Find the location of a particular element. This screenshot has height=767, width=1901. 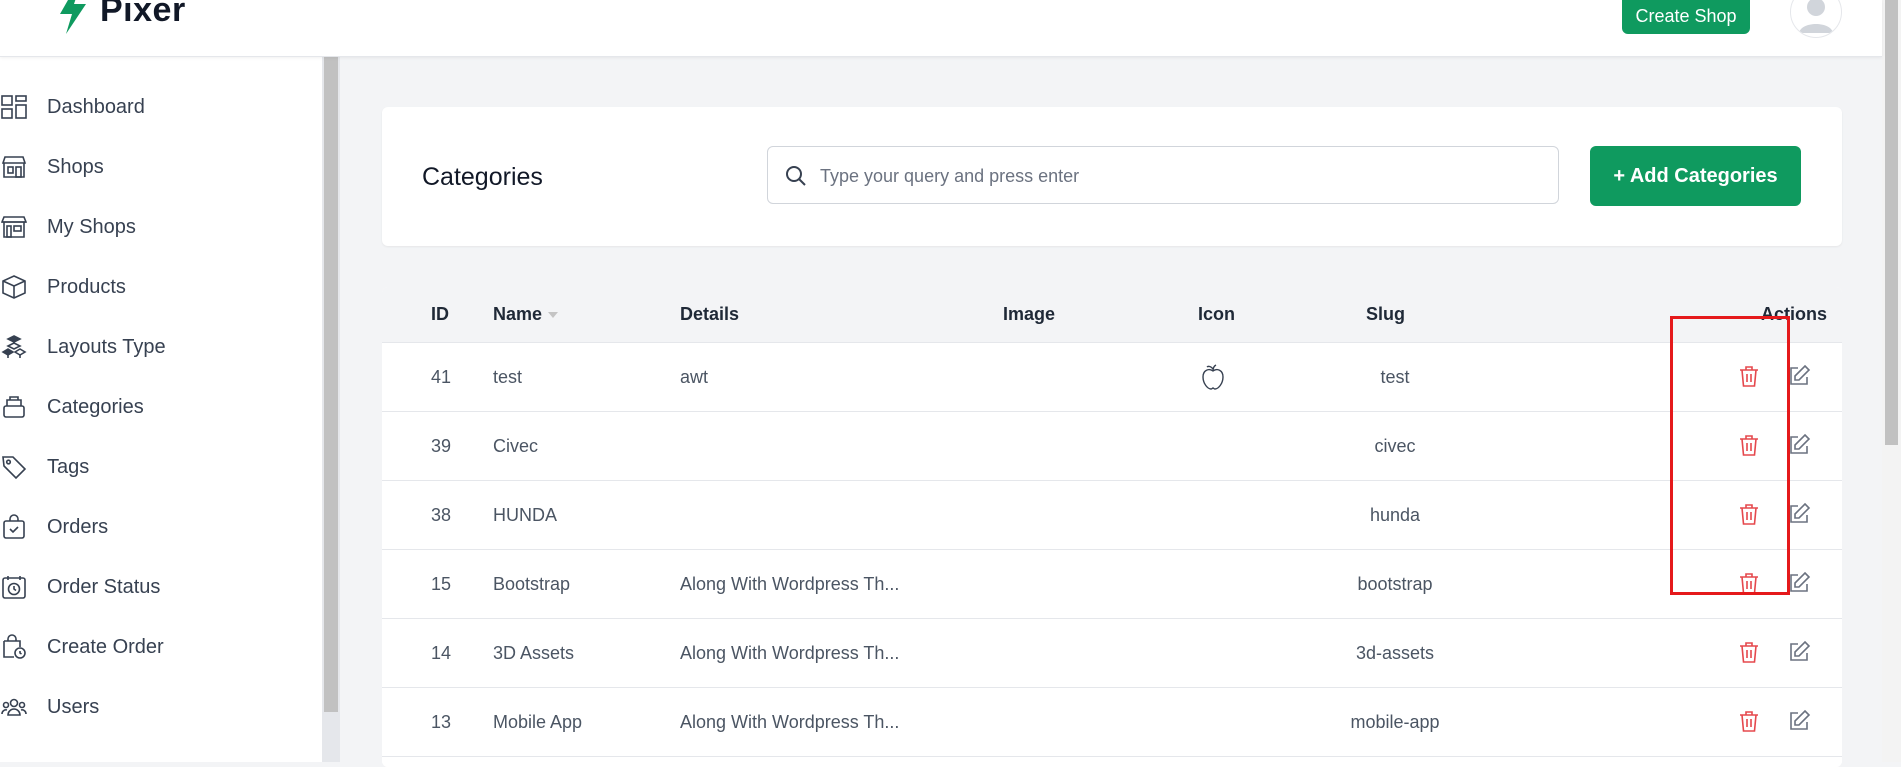

sort-caret-icon is located at coordinates (553, 315).